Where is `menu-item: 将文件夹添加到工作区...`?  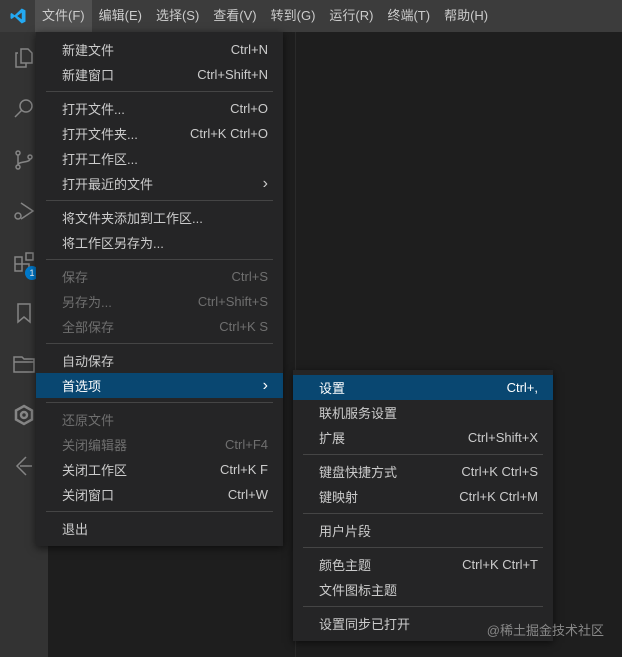
menu-item: 将文件夹添加到工作区... is located at coordinates (159, 217).